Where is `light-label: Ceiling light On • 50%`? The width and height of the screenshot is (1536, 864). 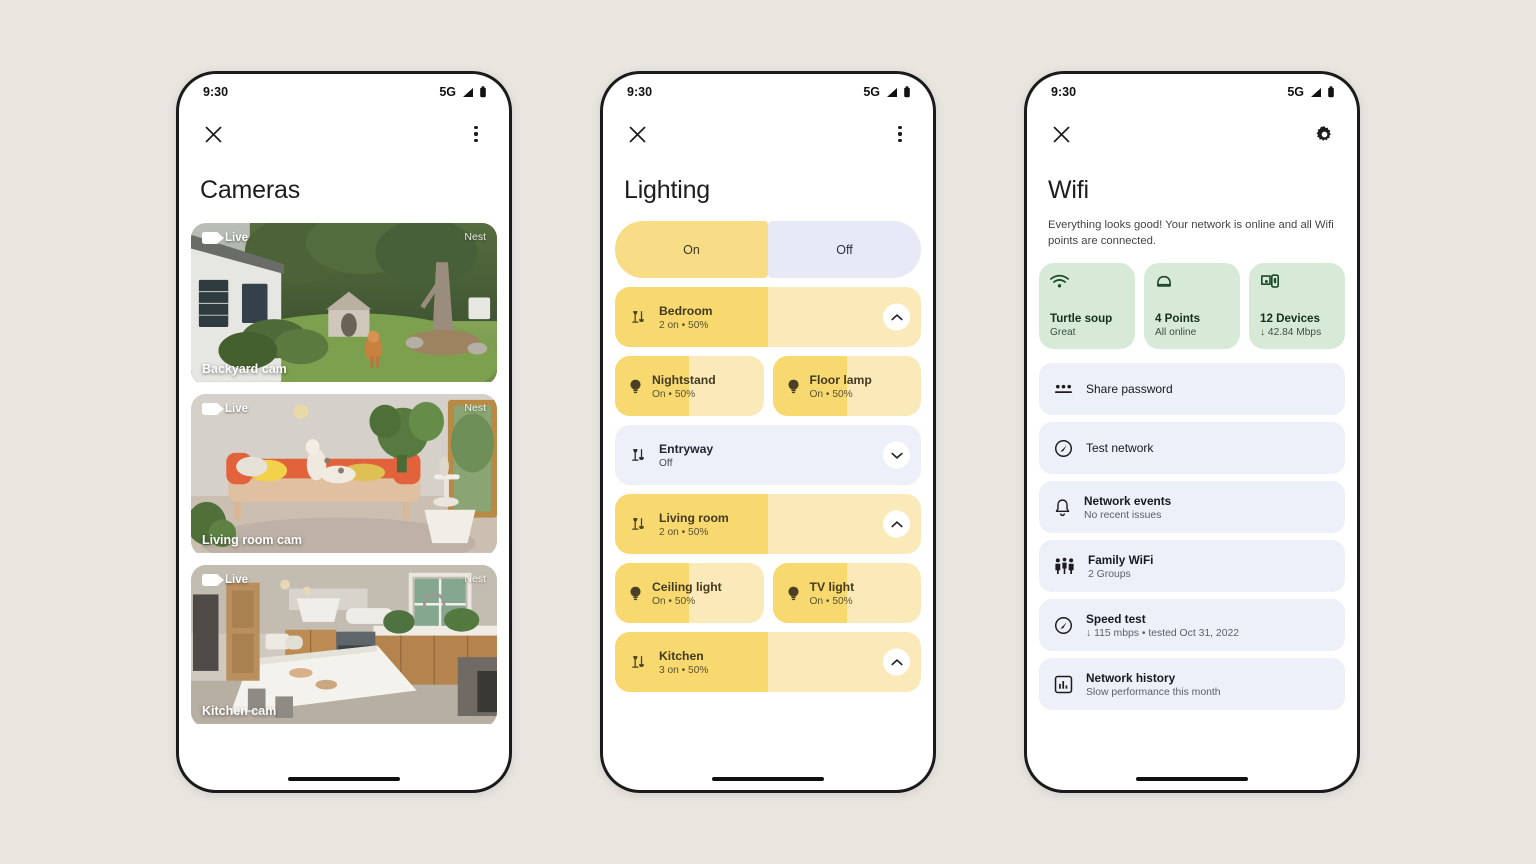
light-label: Ceiling light On • 50% is located at coordinates (687, 593).